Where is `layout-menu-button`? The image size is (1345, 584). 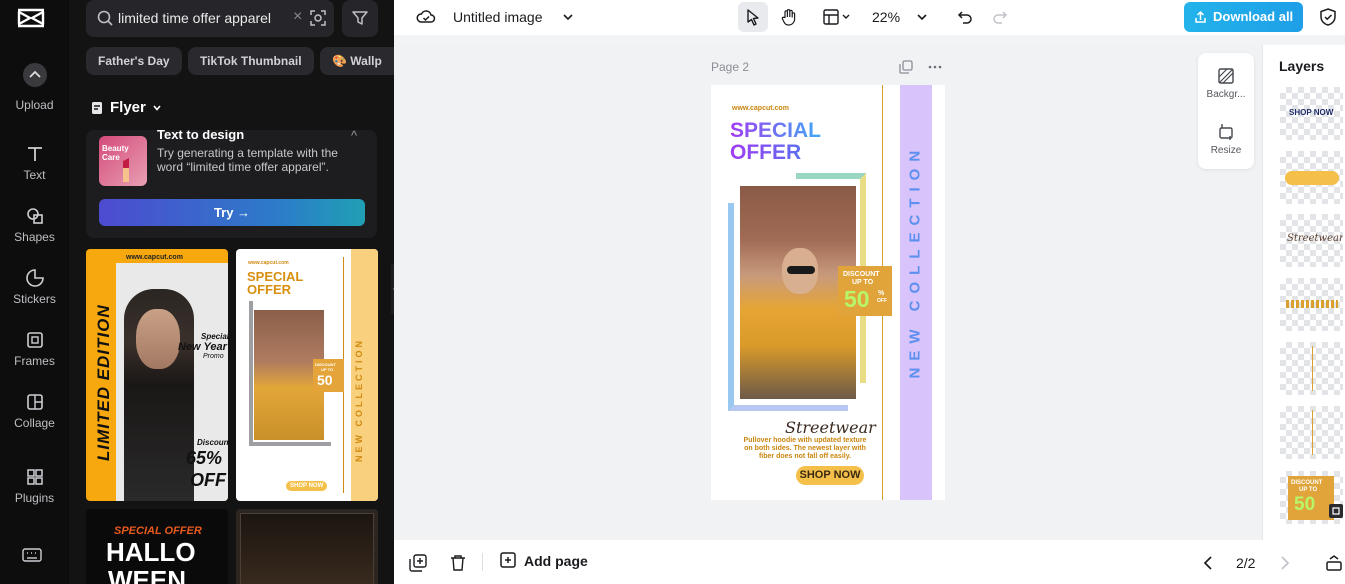 layout-menu-button is located at coordinates (836, 17).